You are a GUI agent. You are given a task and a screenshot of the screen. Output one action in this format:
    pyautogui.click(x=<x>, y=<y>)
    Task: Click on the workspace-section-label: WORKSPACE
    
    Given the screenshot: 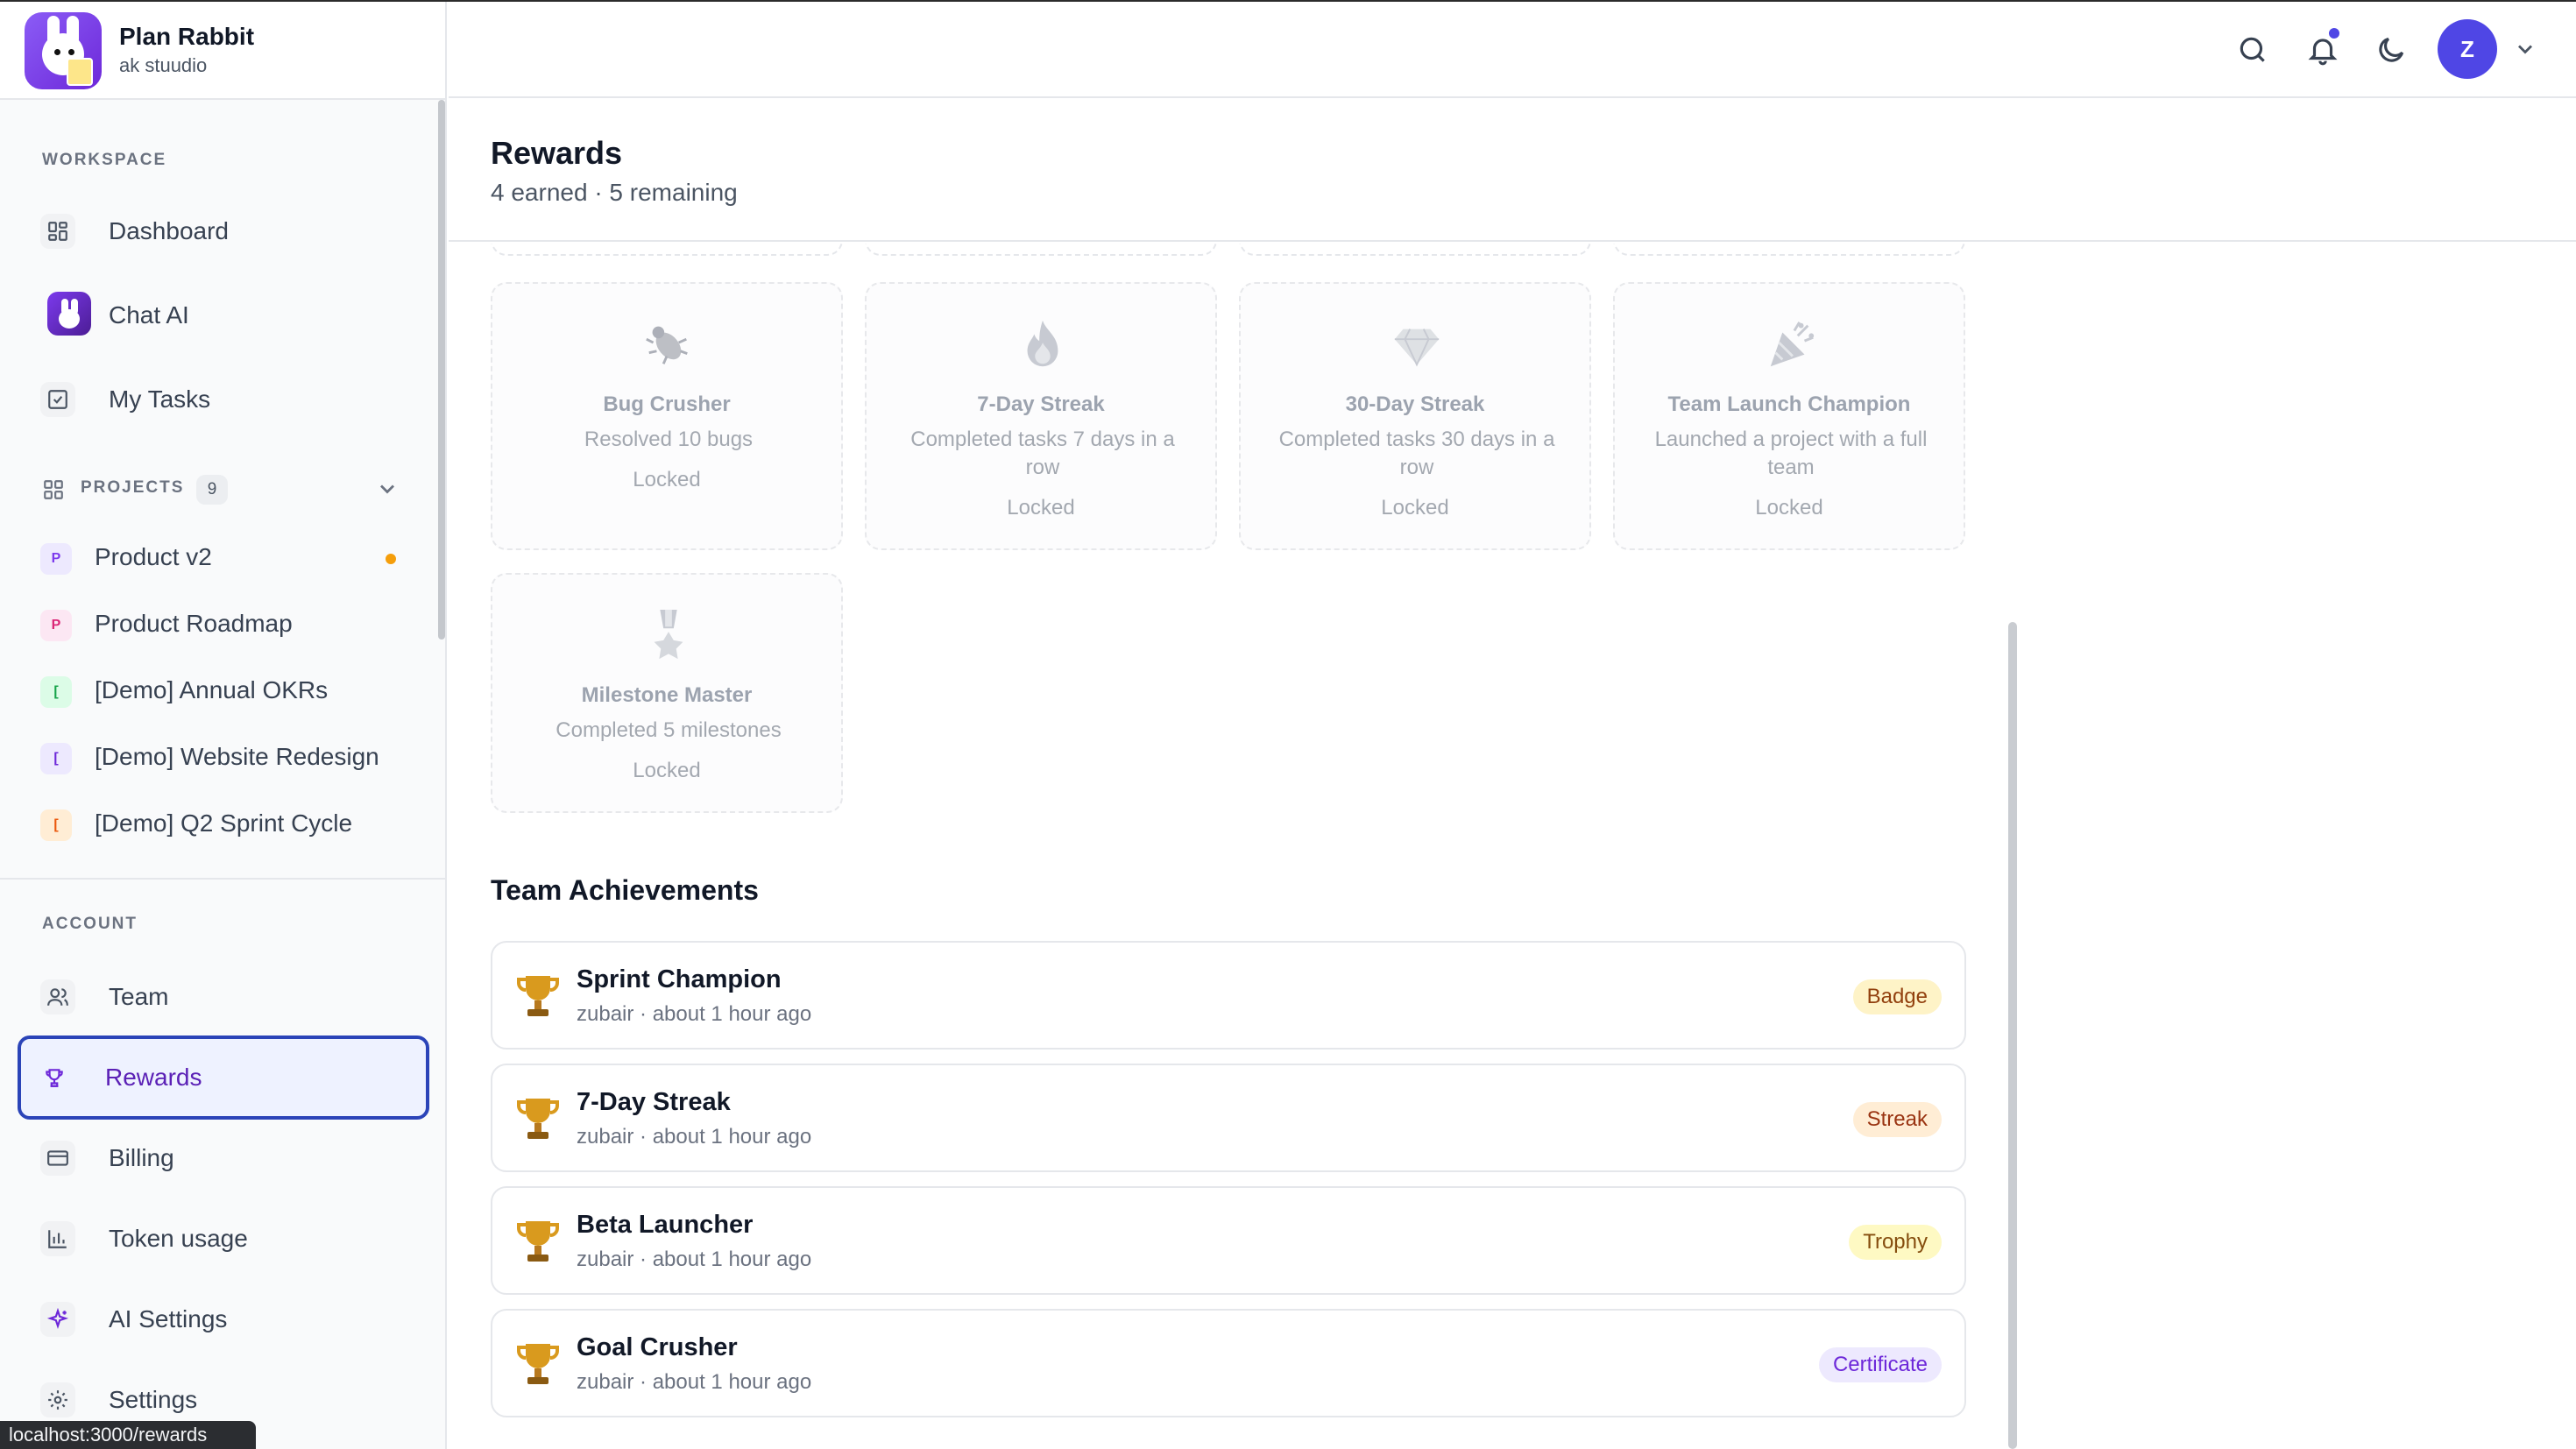 What is the action you would take?
    pyautogui.click(x=104, y=160)
    